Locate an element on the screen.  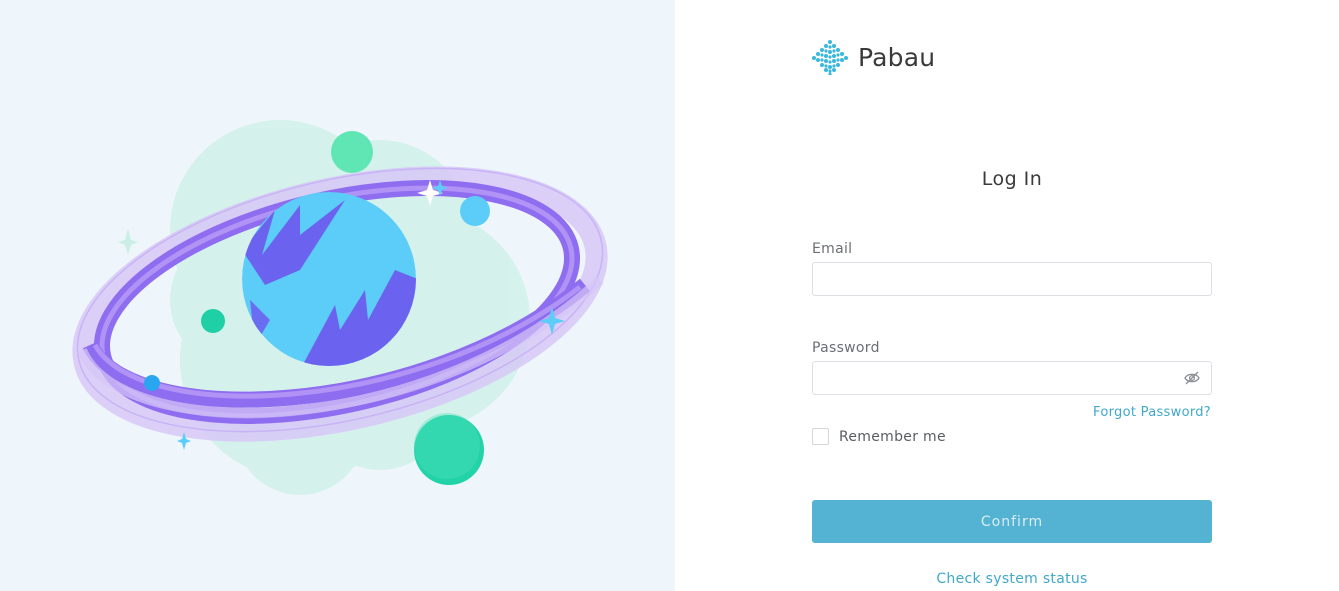
email-field-wrapper is located at coordinates (1012, 279).